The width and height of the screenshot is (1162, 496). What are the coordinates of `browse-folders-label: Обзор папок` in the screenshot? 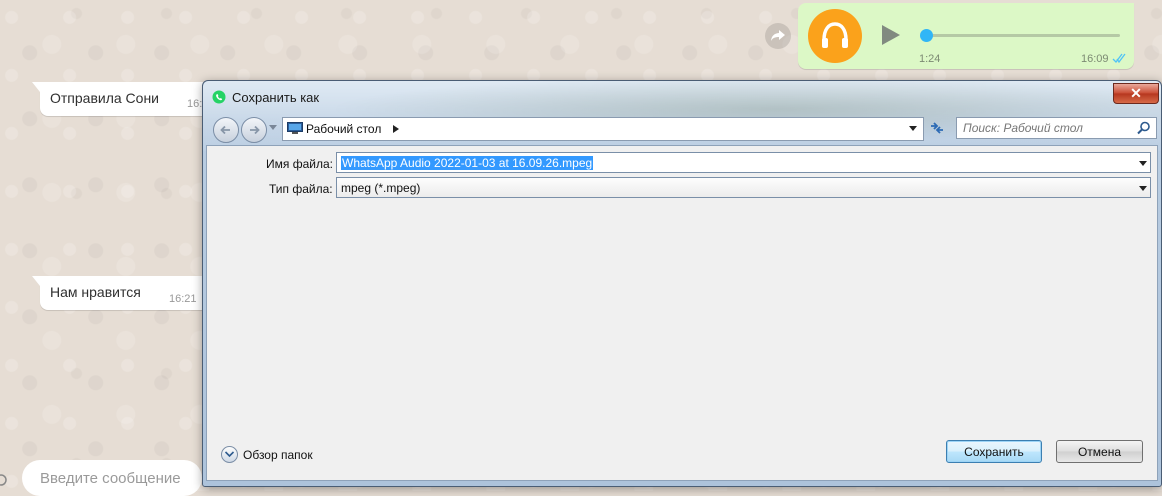 It's located at (278, 455).